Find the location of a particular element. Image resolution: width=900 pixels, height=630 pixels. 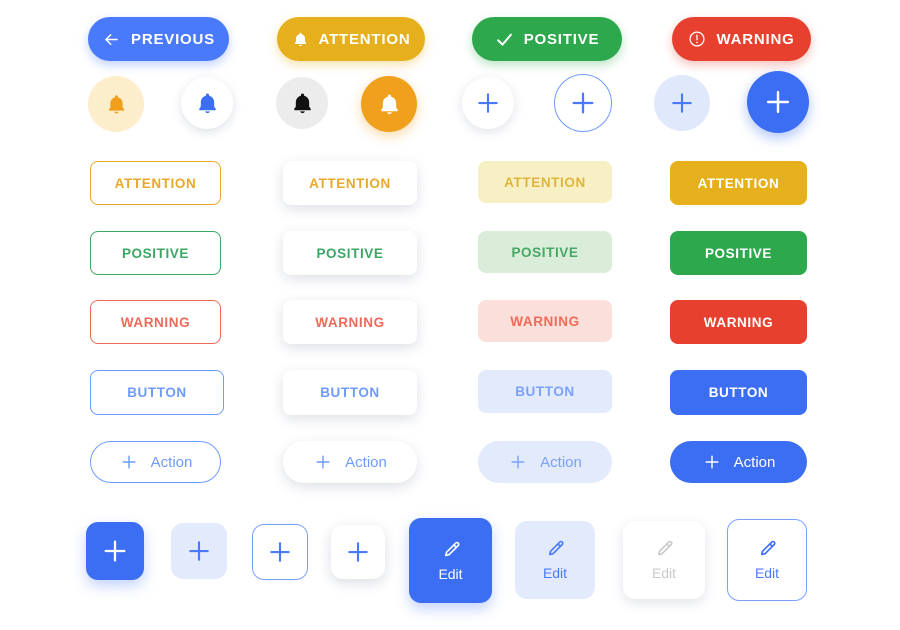

pill-button-positive: POSITIVE is located at coordinates (547, 39).